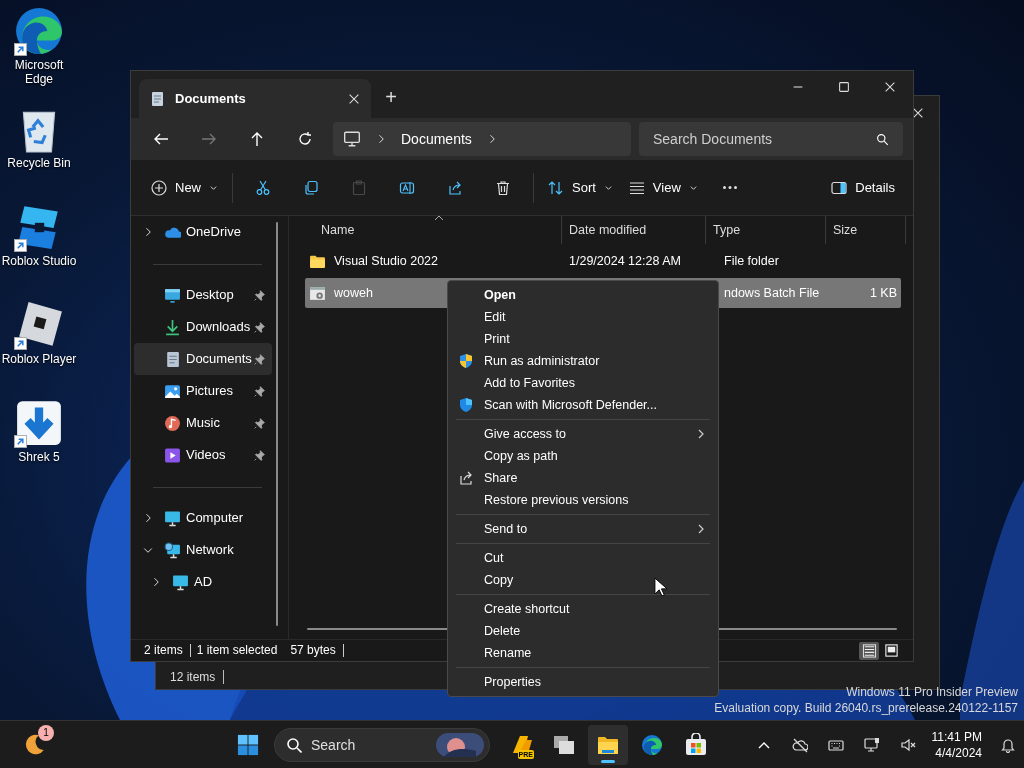  What do you see at coordinates (210, 295) in the screenshot?
I see `nav-label: Desktop` at bounding box center [210, 295].